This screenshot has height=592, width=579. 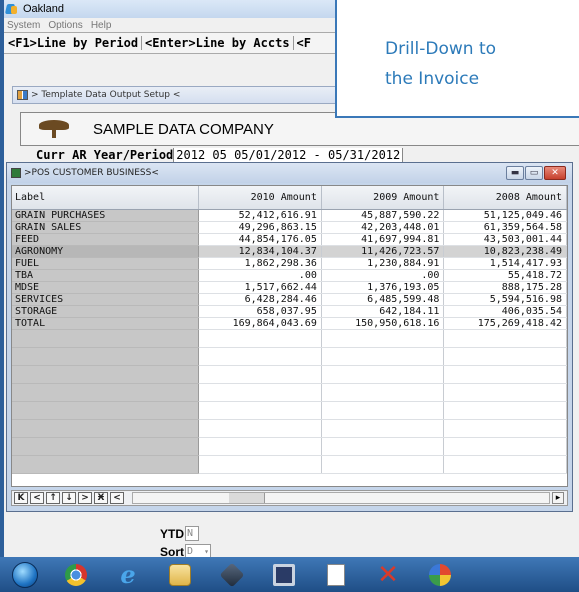 I want to click on amount-cell-2008: 10,823,238.49, so click(x=505, y=251).